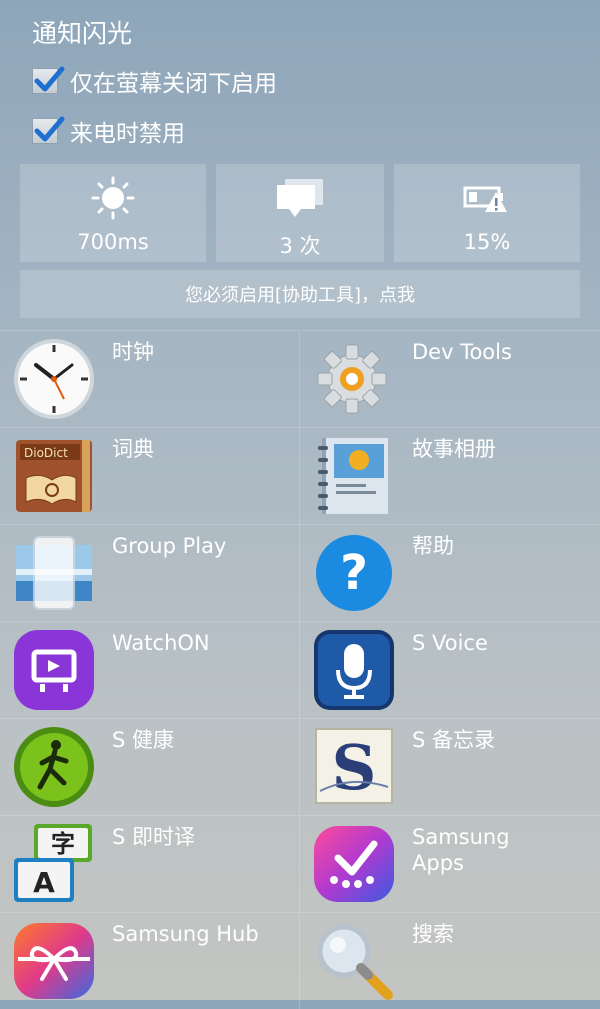 The image size is (600, 1009). Describe the element at coordinates (354, 476) in the screenshot. I see `story-album-icon` at that location.